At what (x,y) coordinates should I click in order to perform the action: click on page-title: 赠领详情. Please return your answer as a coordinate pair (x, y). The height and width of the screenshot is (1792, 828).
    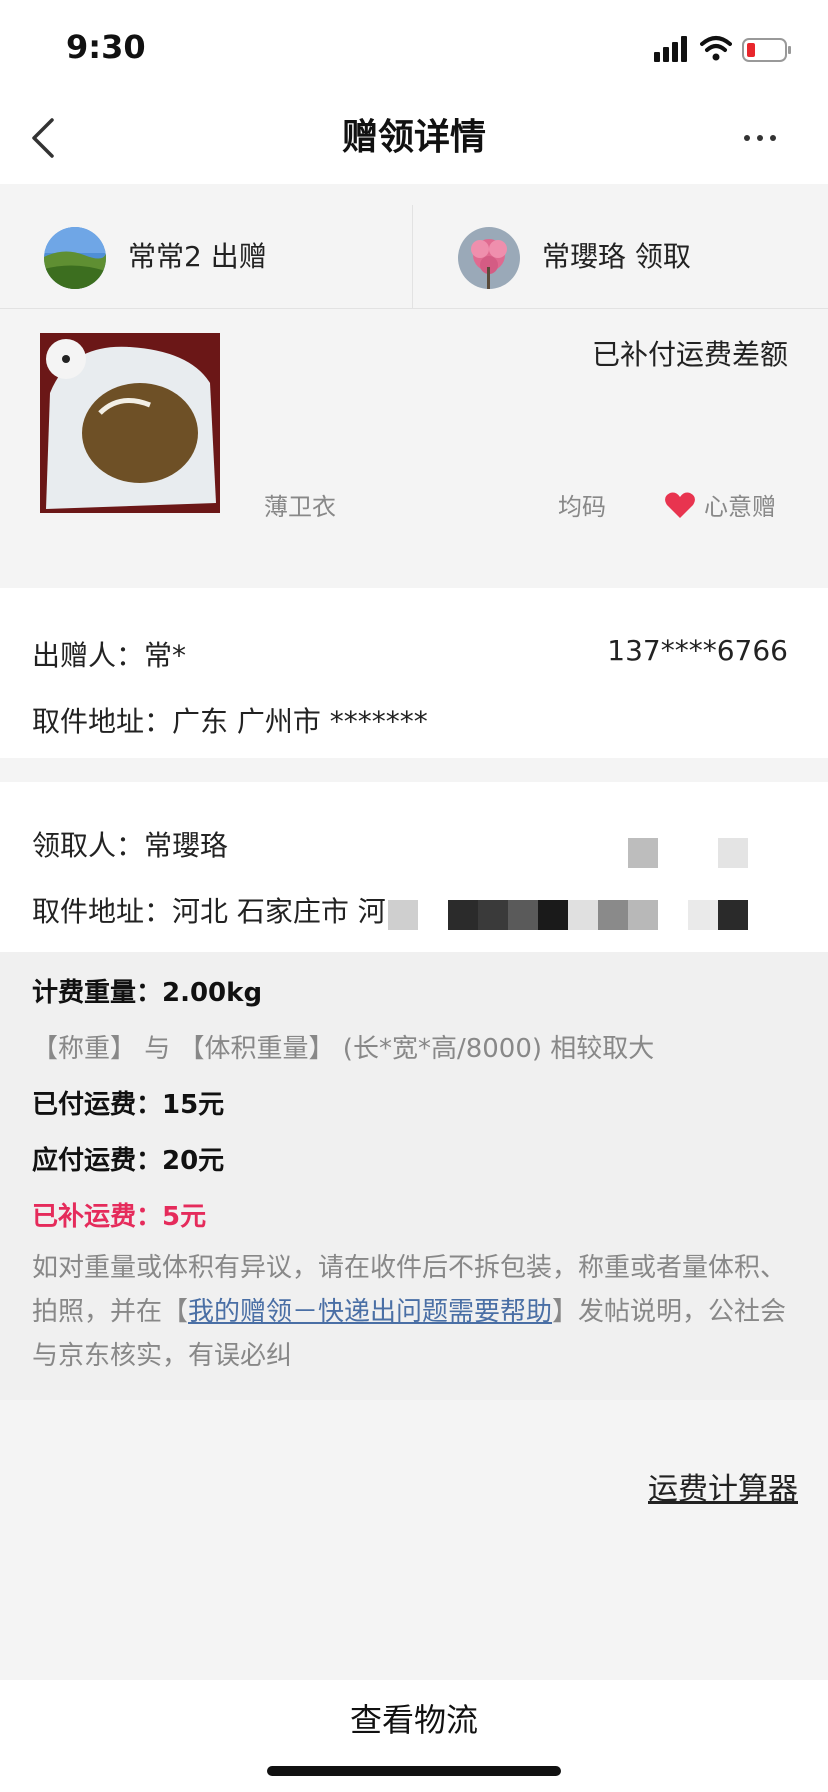
    Looking at the image, I should click on (413, 137).